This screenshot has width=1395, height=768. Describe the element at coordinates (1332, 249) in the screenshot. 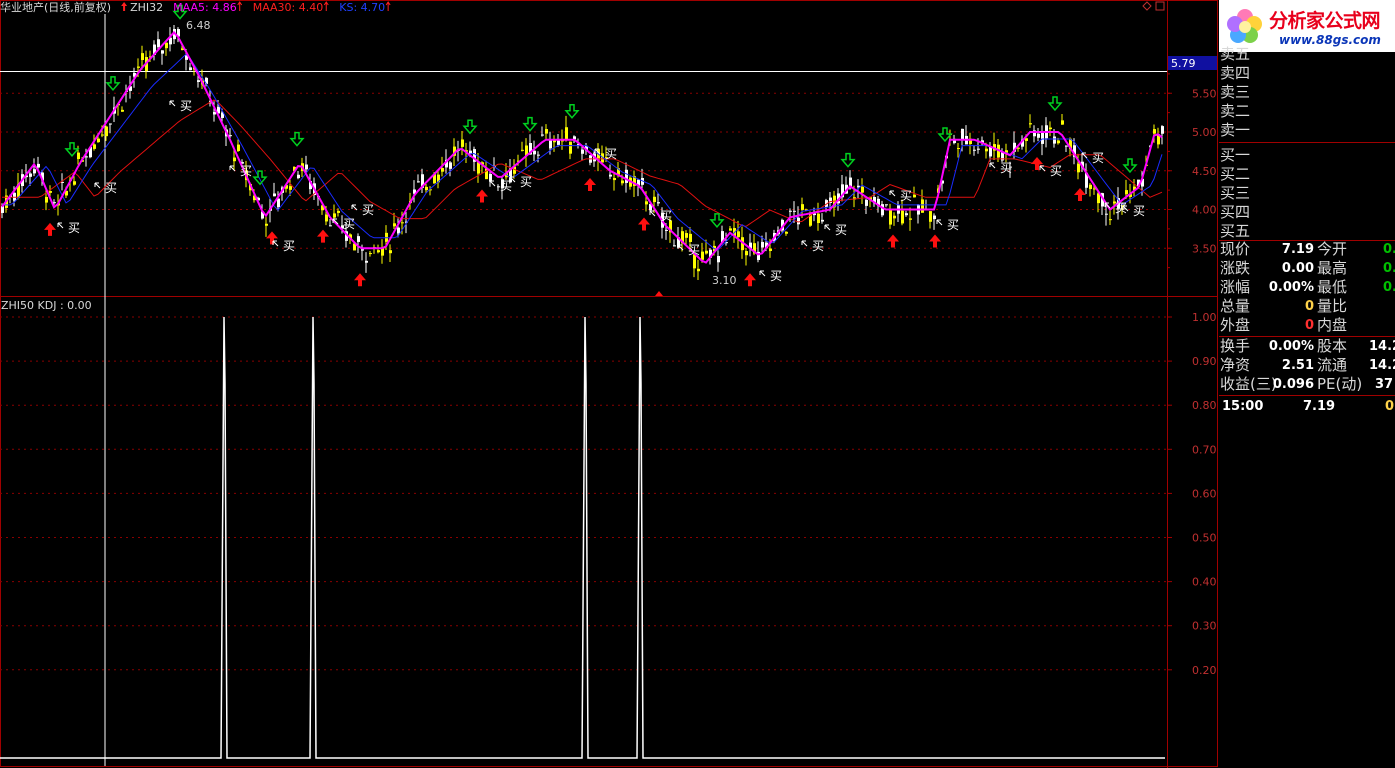

I see `open-label: 今开` at that location.